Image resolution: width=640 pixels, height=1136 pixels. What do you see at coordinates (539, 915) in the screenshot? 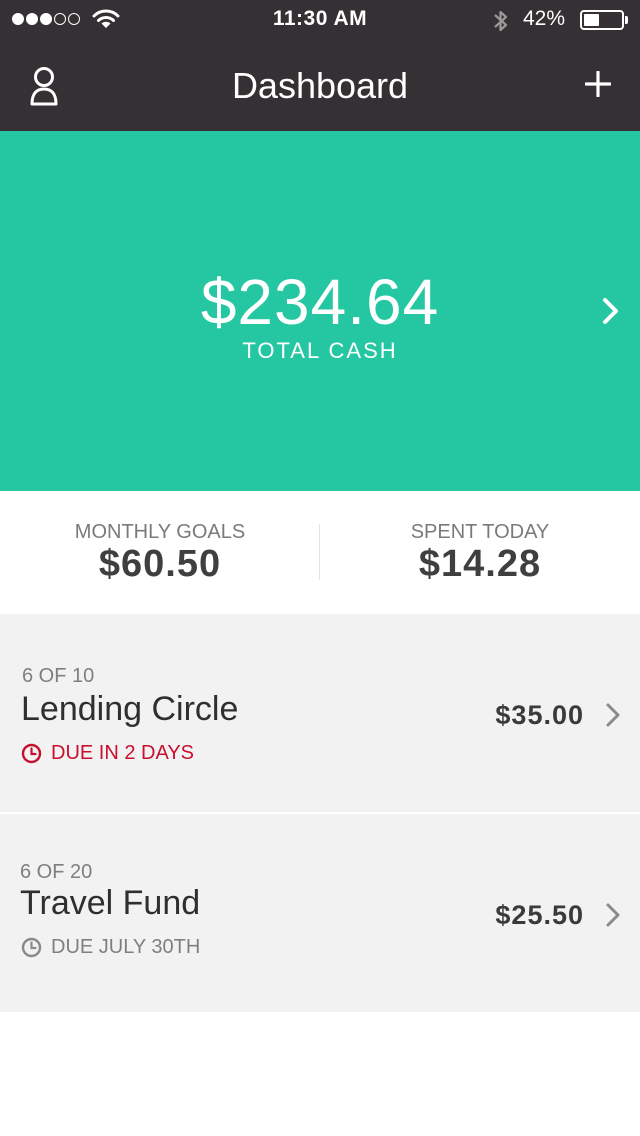
I see `item-amount: $25.50` at bounding box center [539, 915].